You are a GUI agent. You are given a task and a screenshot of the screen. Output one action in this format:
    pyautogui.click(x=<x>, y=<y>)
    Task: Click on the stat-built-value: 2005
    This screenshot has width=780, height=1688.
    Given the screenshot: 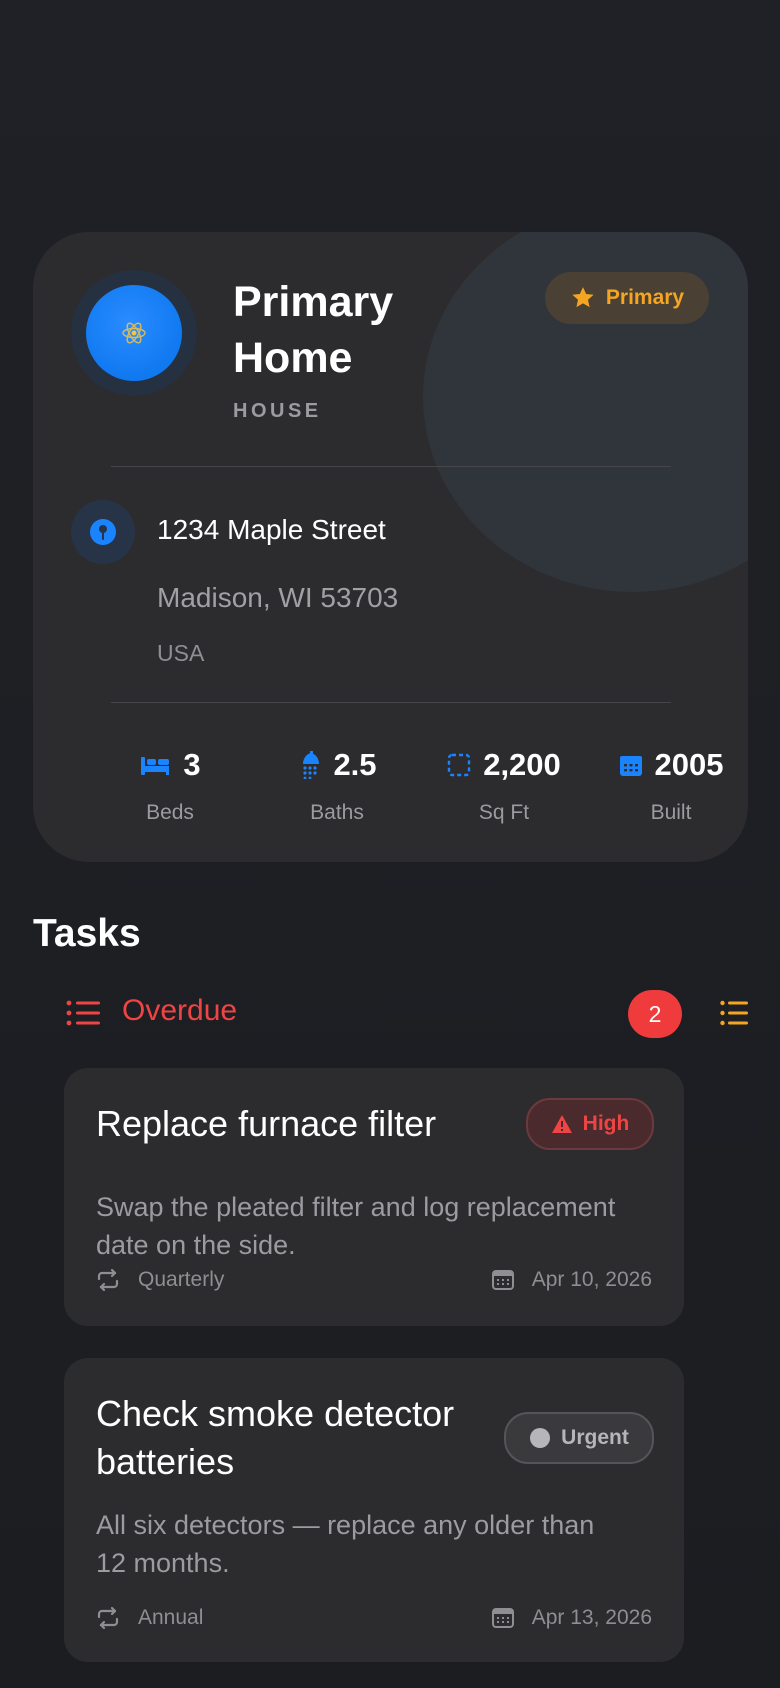 What is the action you would take?
    pyautogui.click(x=689, y=764)
    